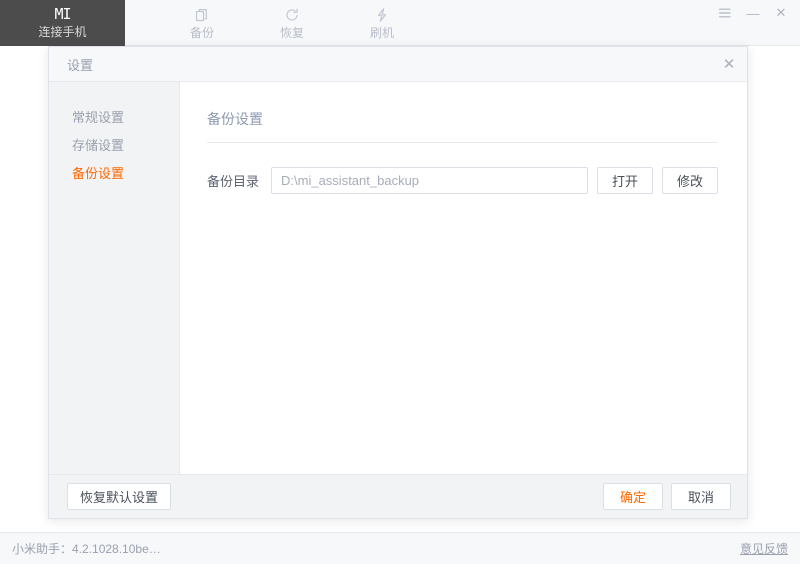 This screenshot has width=800, height=564. I want to click on backup-directory-label: 备份目录, so click(233, 181).